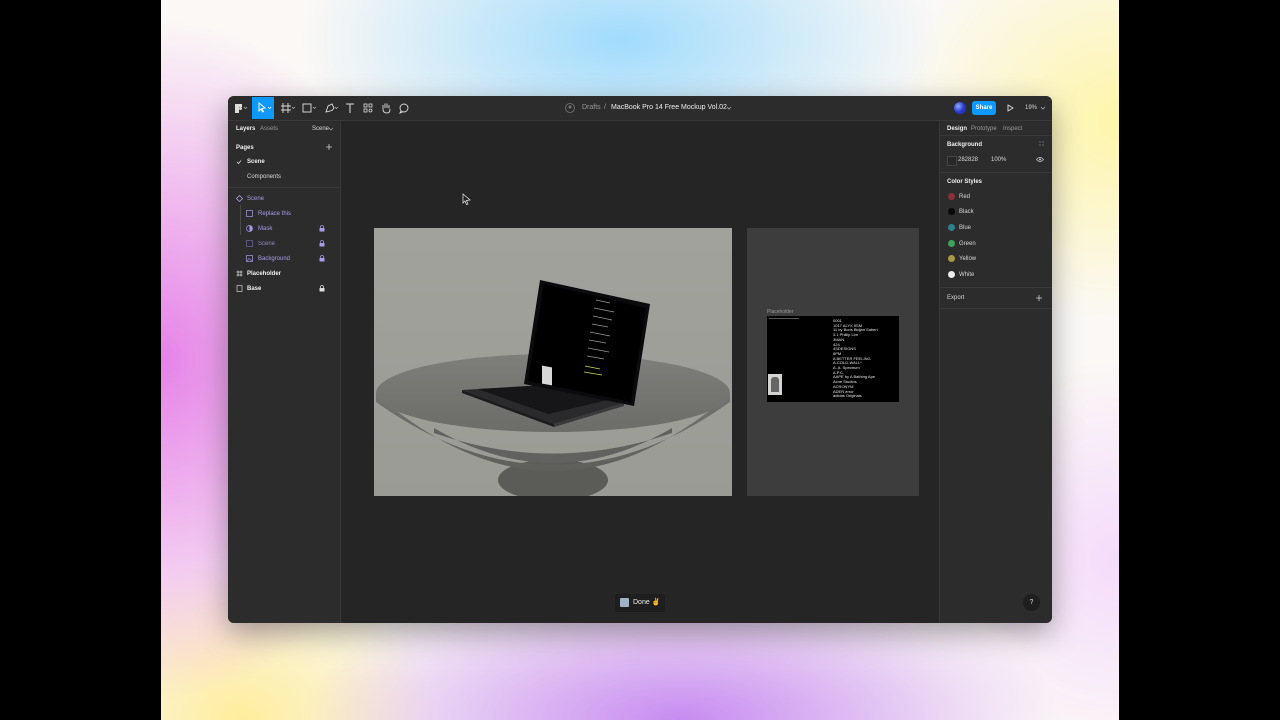 Image resolution: width=1280 pixels, height=720 pixels. Describe the element at coordinates (1043, 108) in the screenshot. I see `zoom-chevron-icon` at that location.